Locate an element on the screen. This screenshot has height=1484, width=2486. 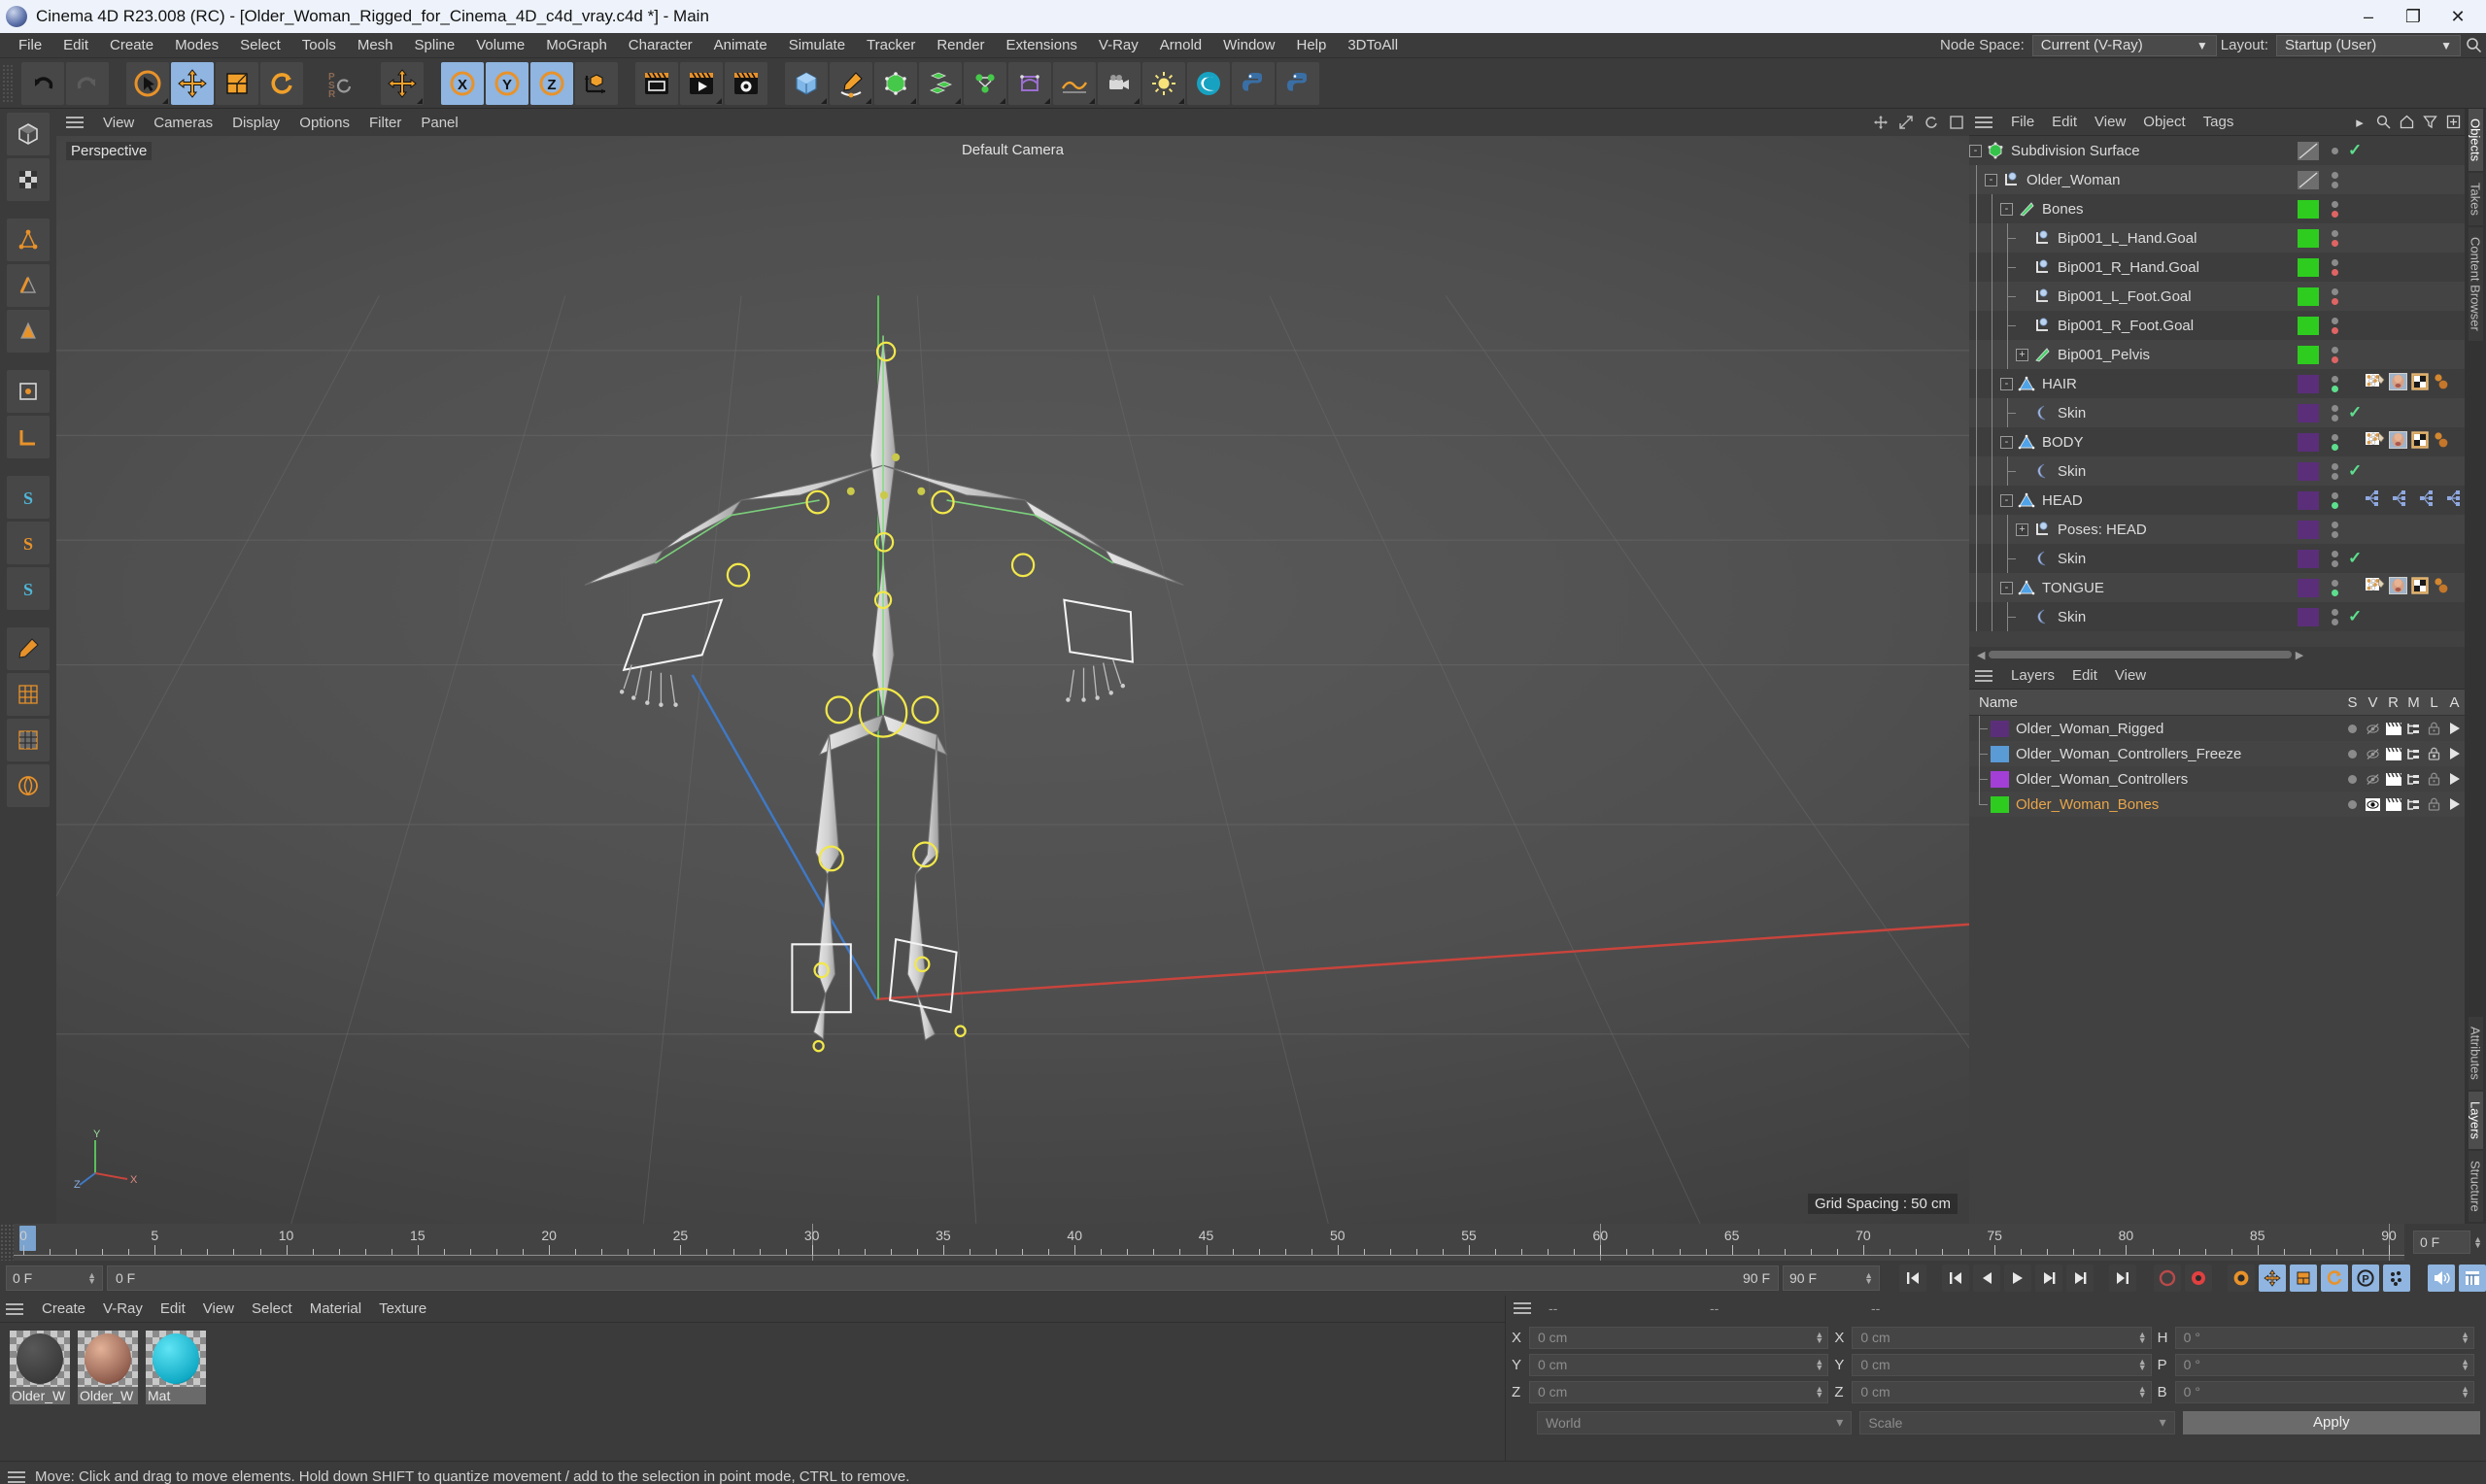
apply-button: Apply is located at coordinates (2331, 1422).